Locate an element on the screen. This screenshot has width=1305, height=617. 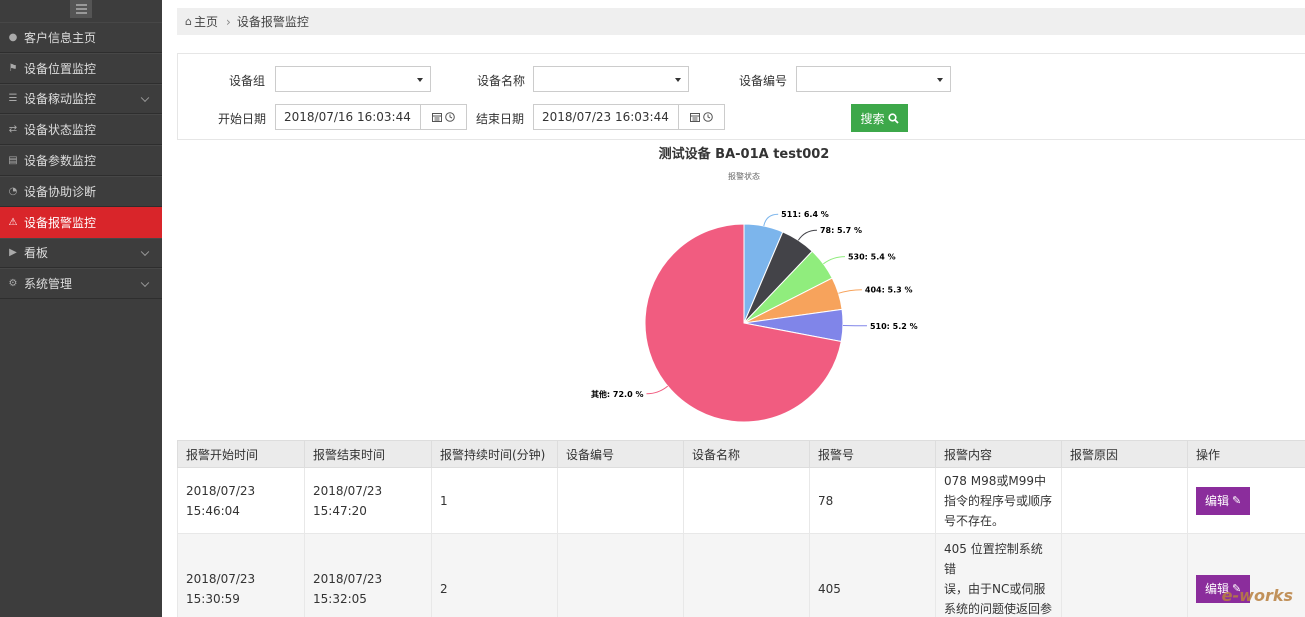
cell-start-time-line: 2018/07/23 is located at coordinates (221, 490).